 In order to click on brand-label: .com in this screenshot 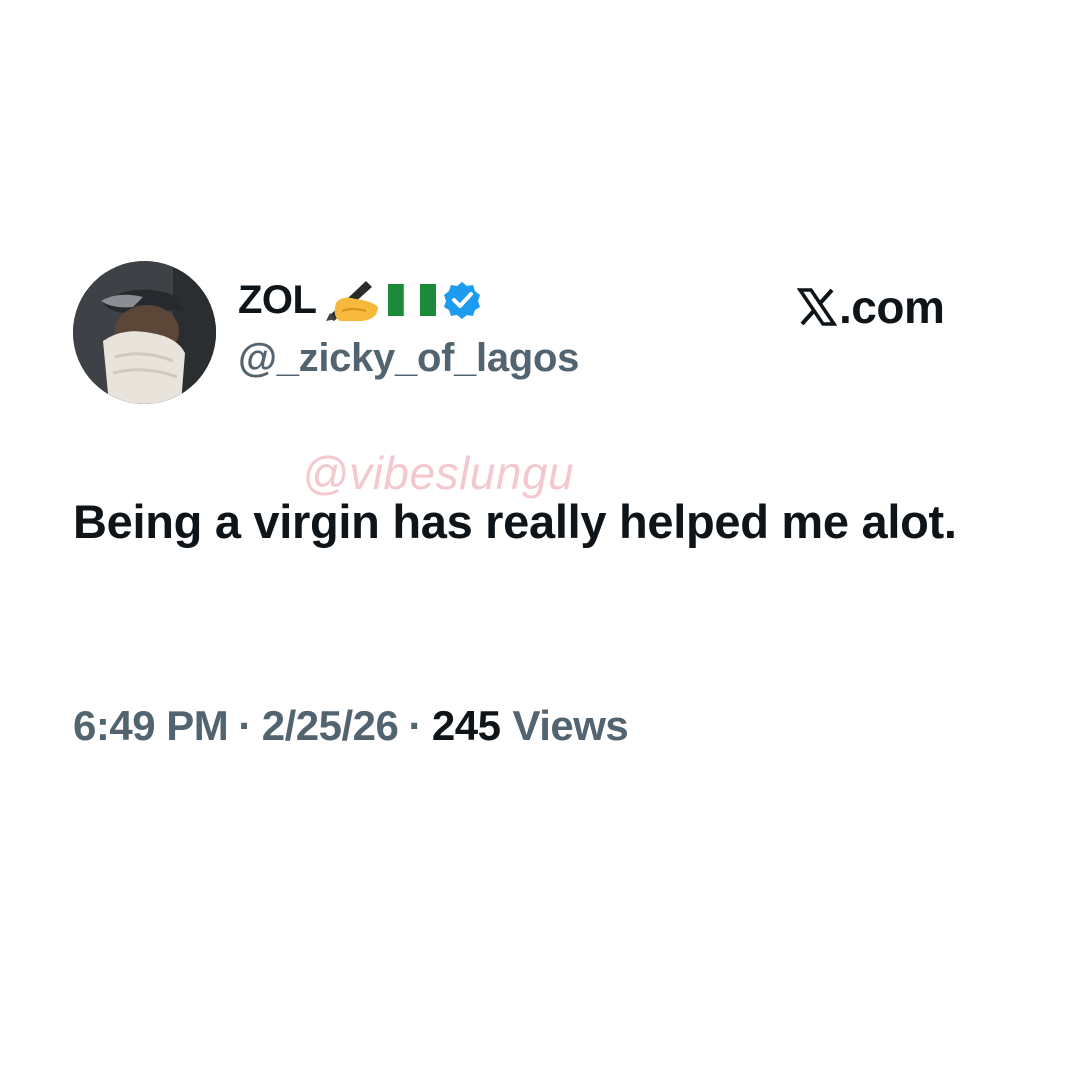, I will do `click(892, 307)`.